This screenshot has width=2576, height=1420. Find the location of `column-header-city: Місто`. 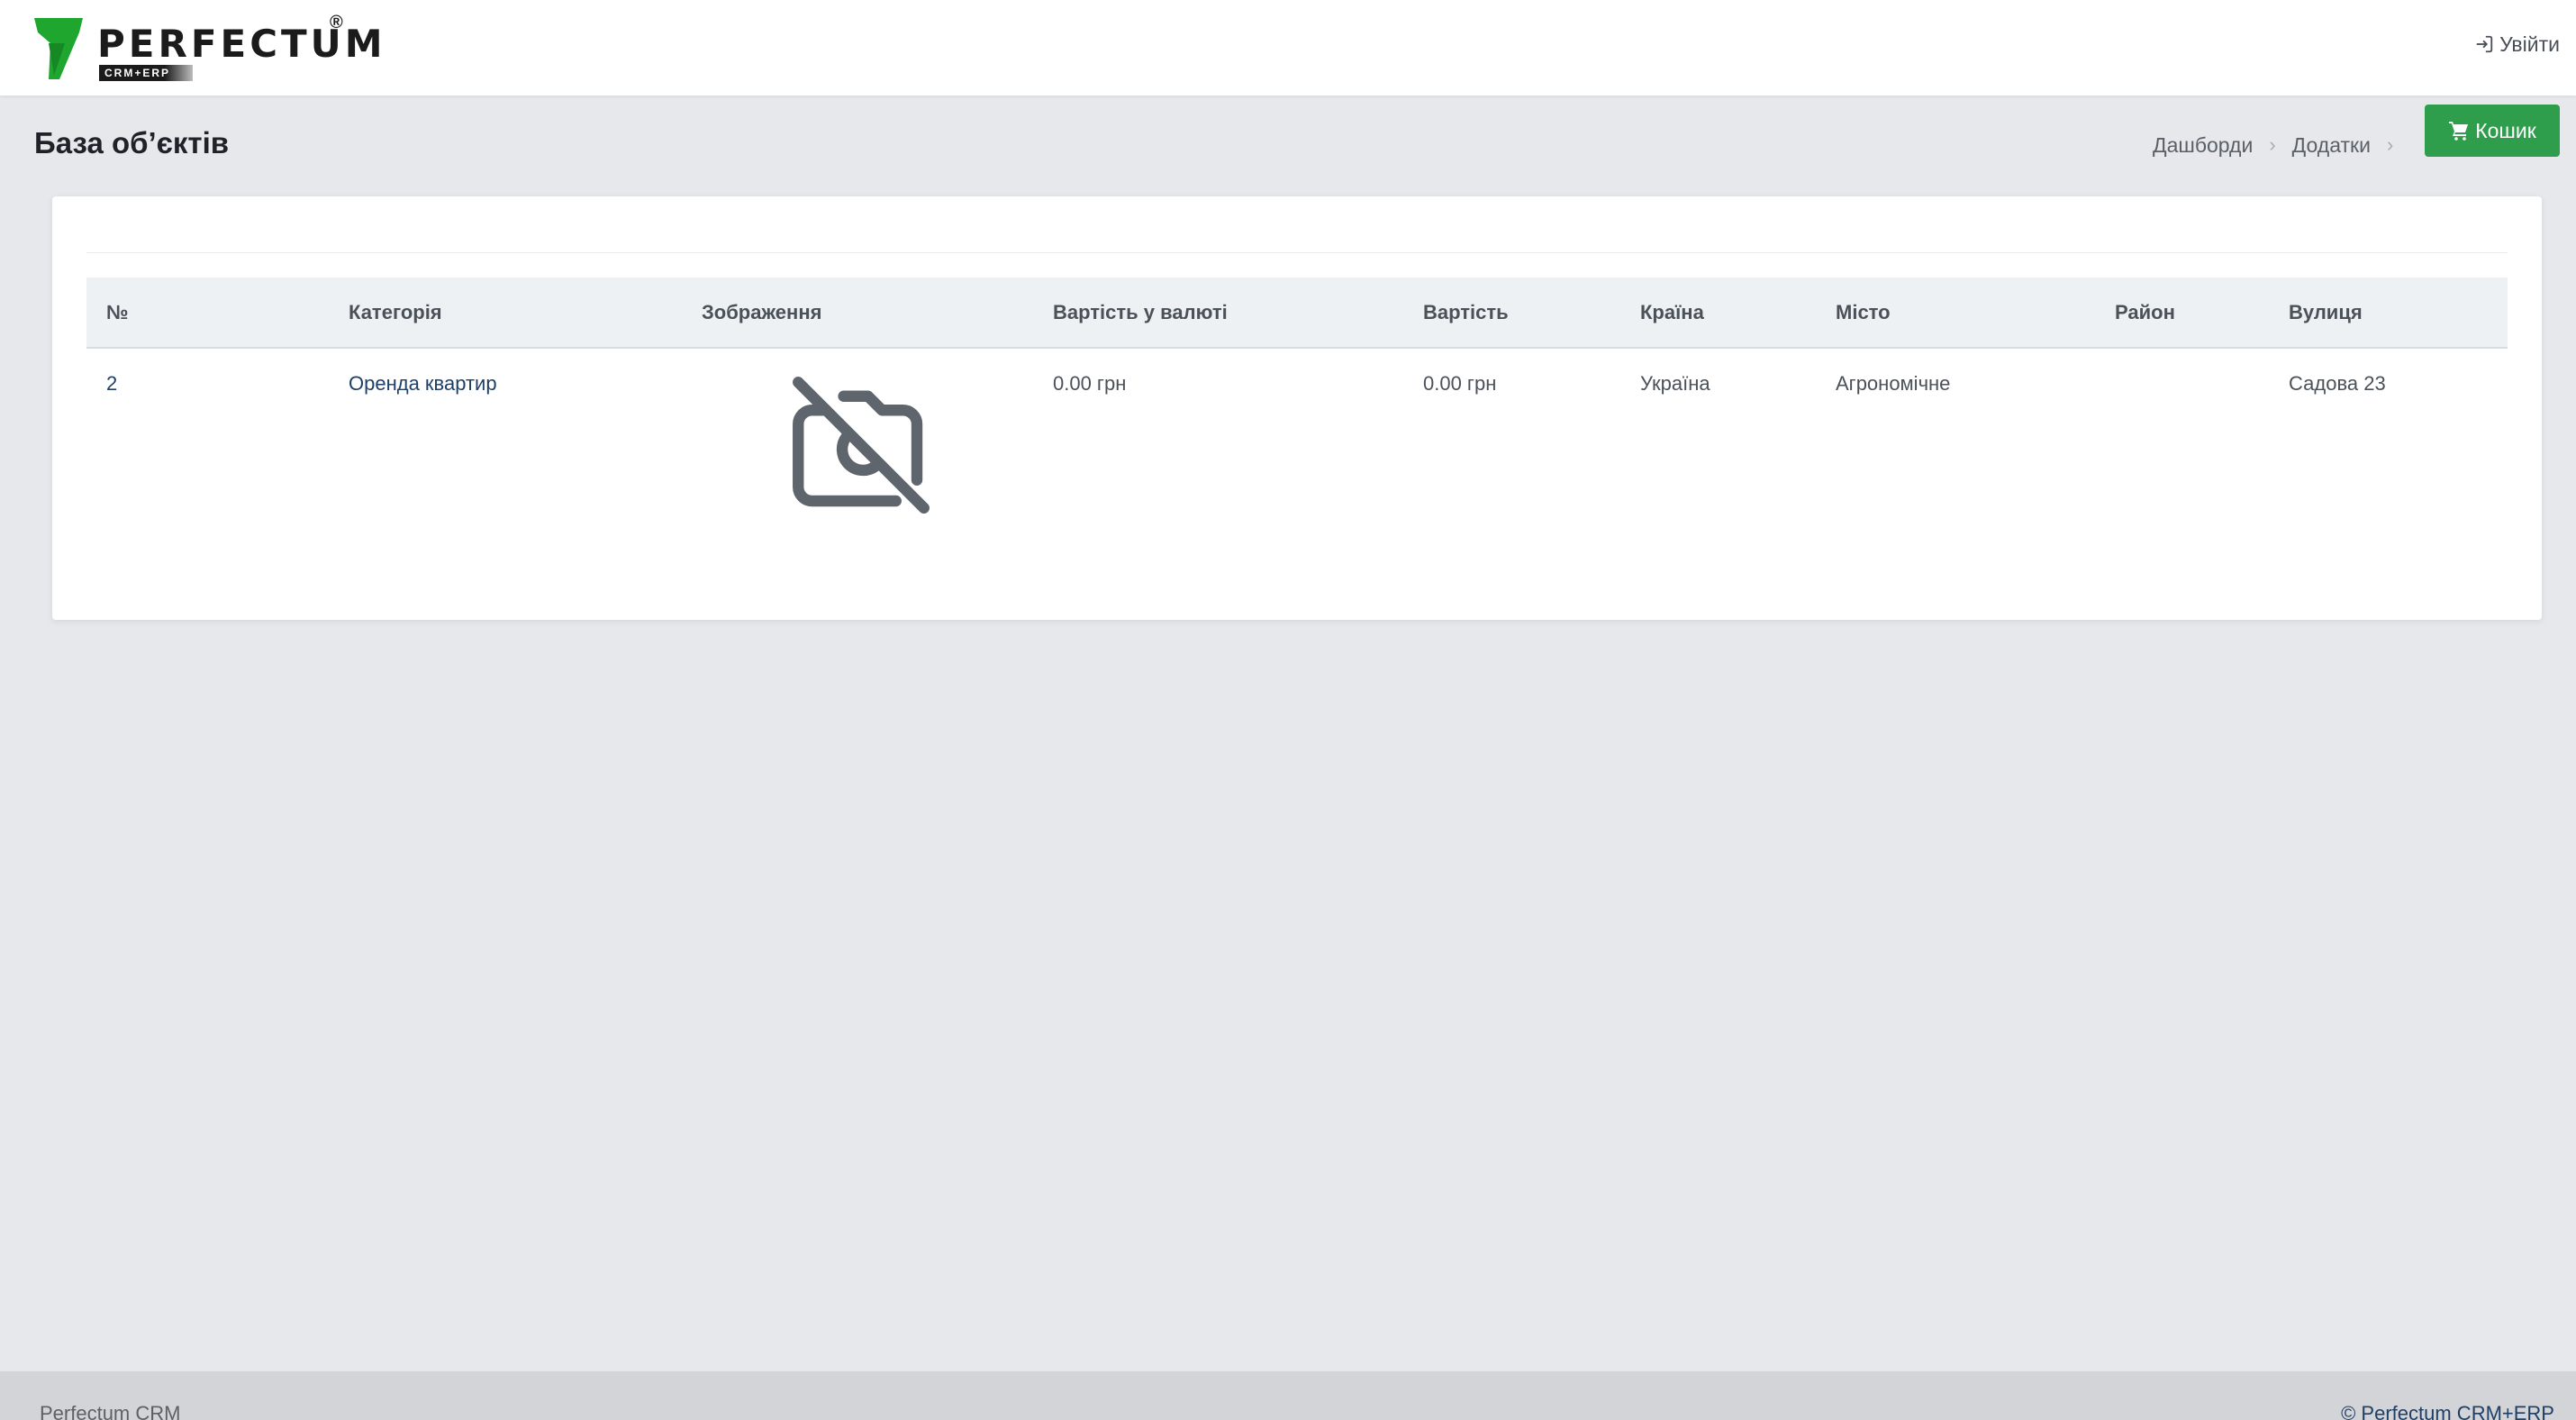

column-header-city: Місто is located at coordinates (1955, 313).